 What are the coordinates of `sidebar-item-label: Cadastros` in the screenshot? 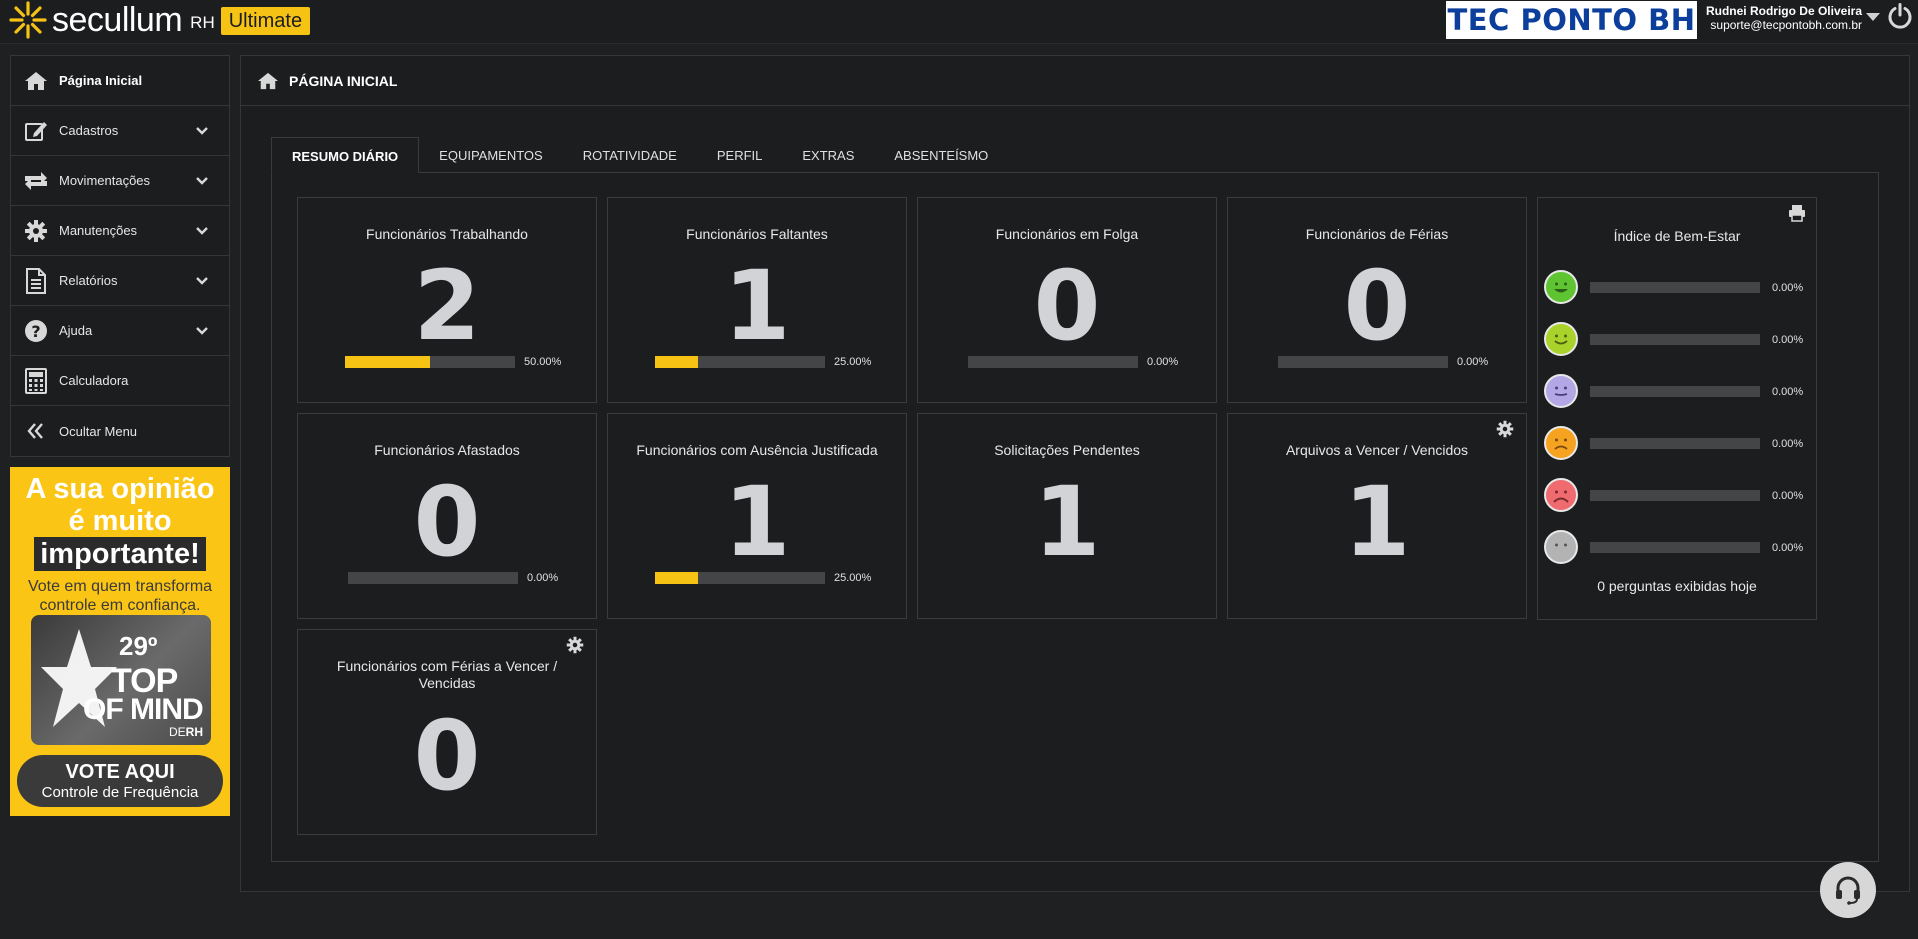 It's located at (89, 130).